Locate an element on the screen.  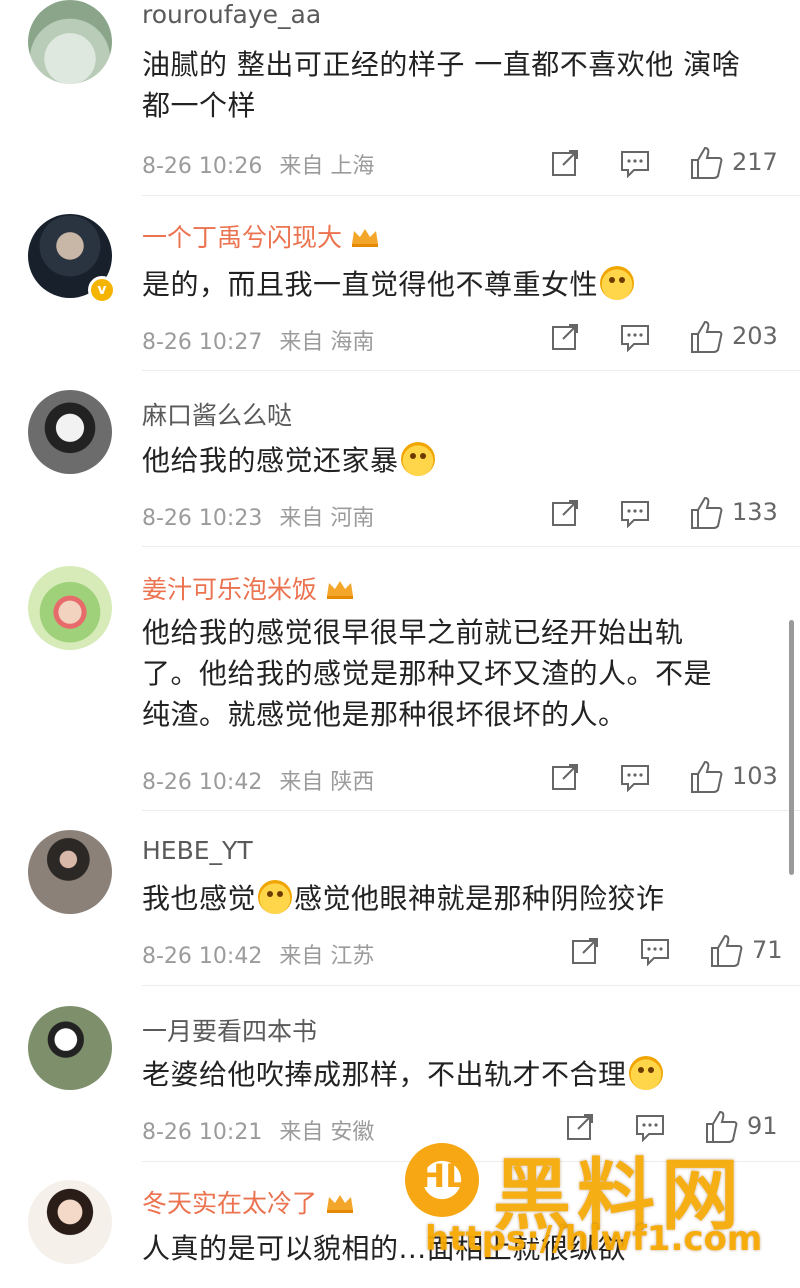
username-text: 冬天实在太冷了 is located at coordinates (230, 1203).